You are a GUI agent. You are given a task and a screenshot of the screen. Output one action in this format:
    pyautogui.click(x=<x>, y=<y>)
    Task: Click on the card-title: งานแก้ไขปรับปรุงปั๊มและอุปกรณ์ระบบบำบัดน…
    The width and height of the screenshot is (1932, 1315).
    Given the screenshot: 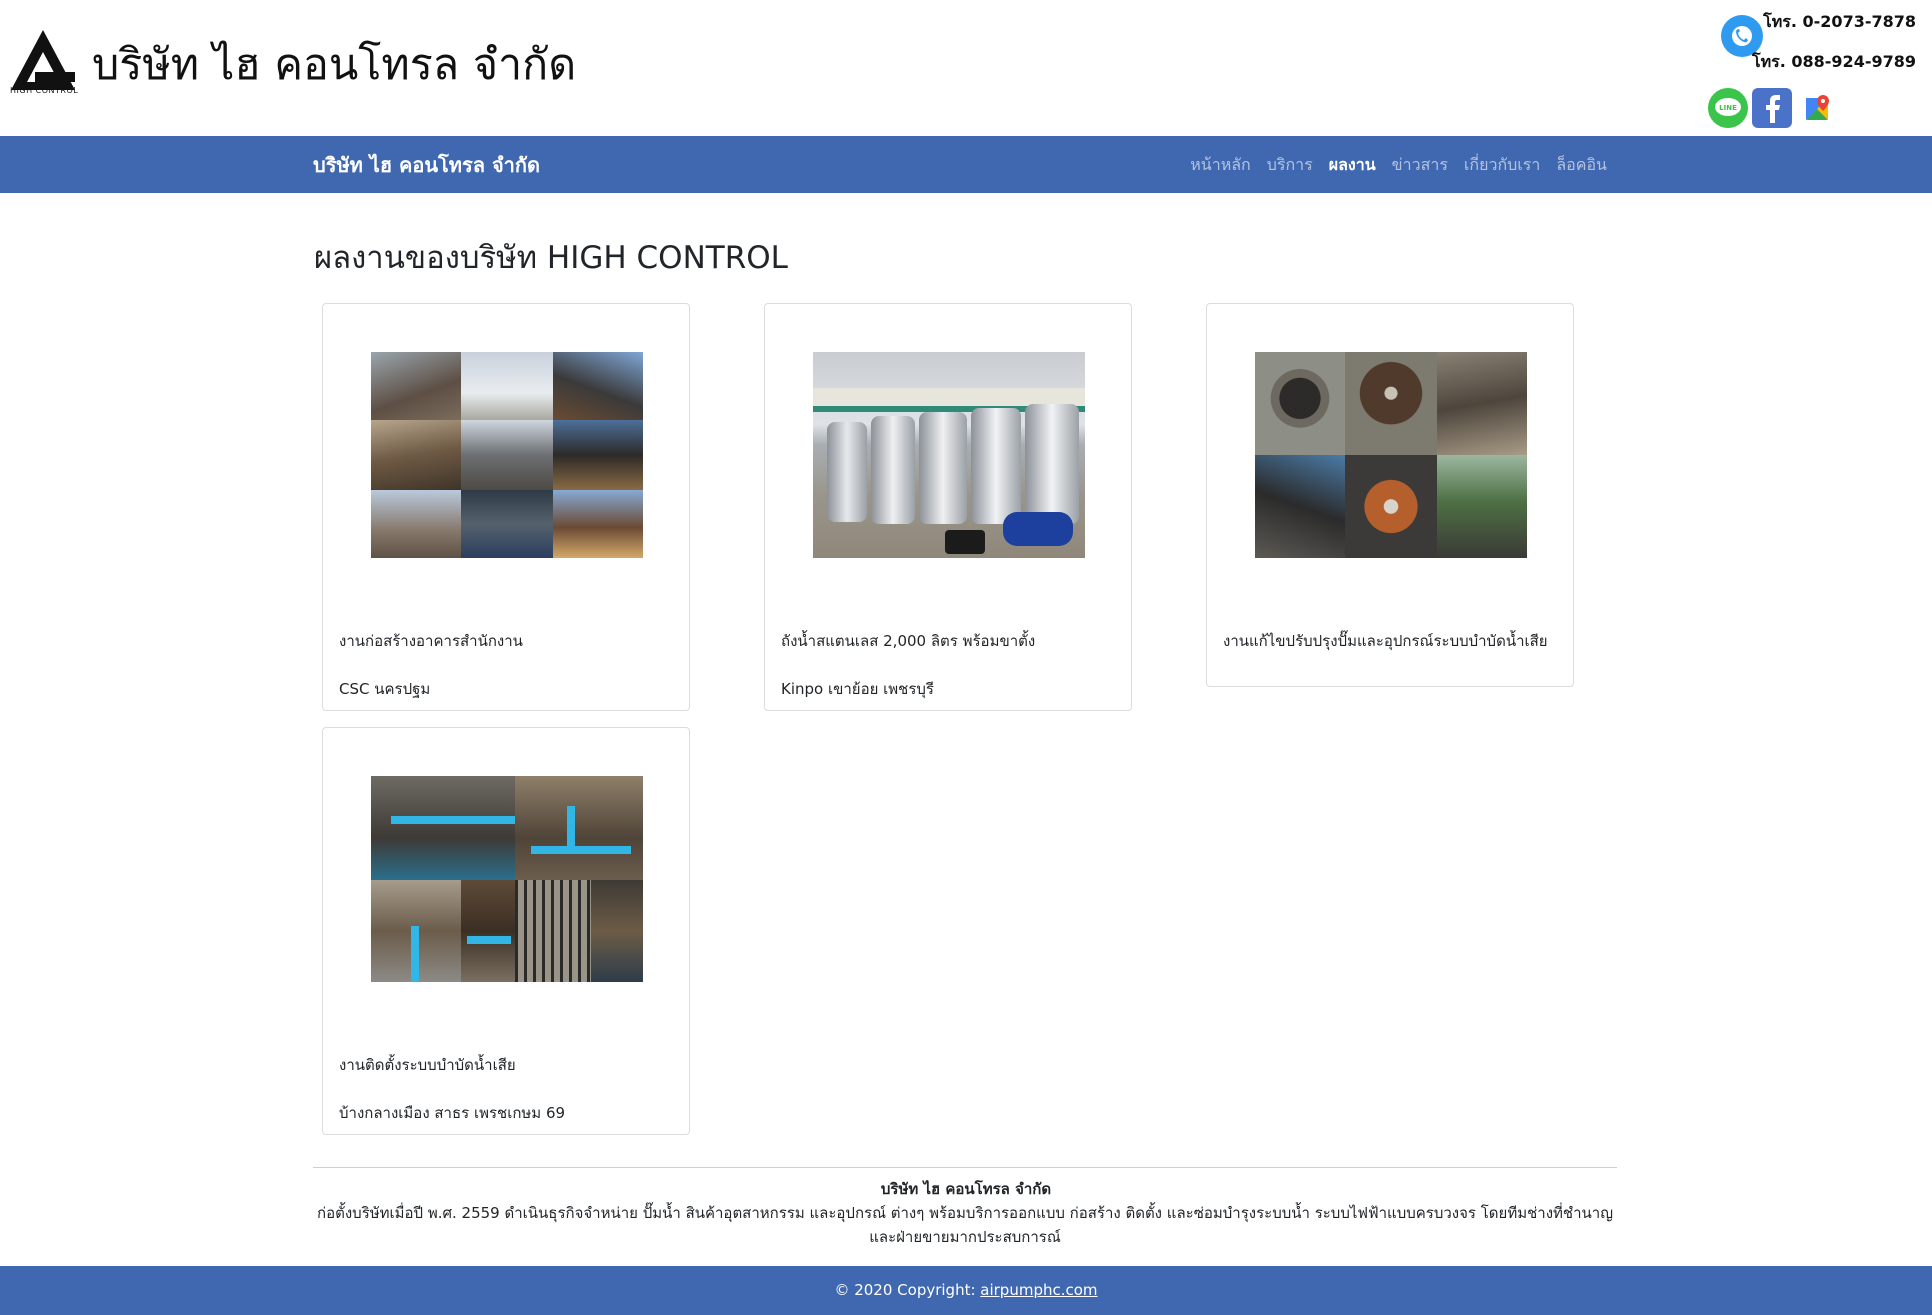 What is the action you would take?
    pyautogui.click(x=1385, y=641)
    